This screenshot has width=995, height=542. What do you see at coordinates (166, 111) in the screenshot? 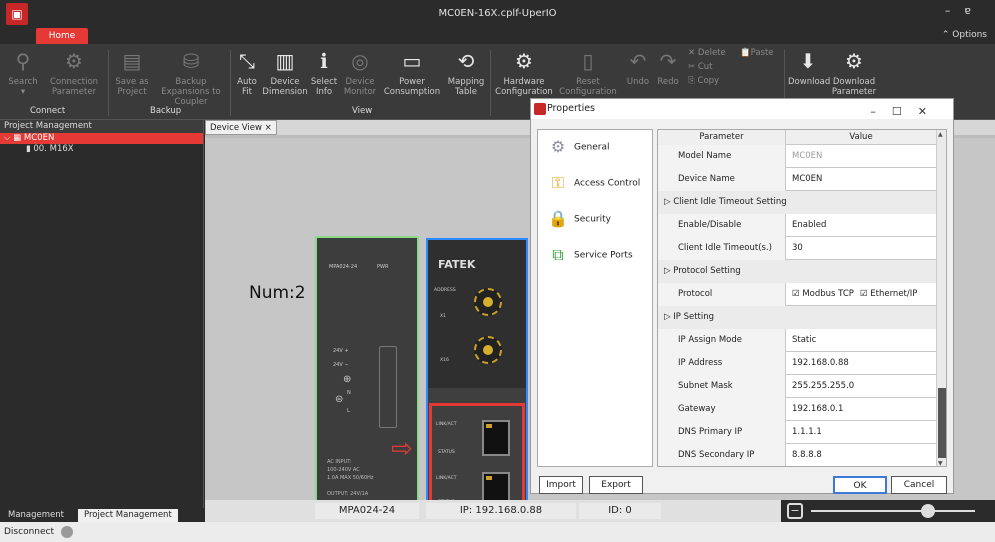
I see `group-backup: Backup` at bounding box center [166, 111].